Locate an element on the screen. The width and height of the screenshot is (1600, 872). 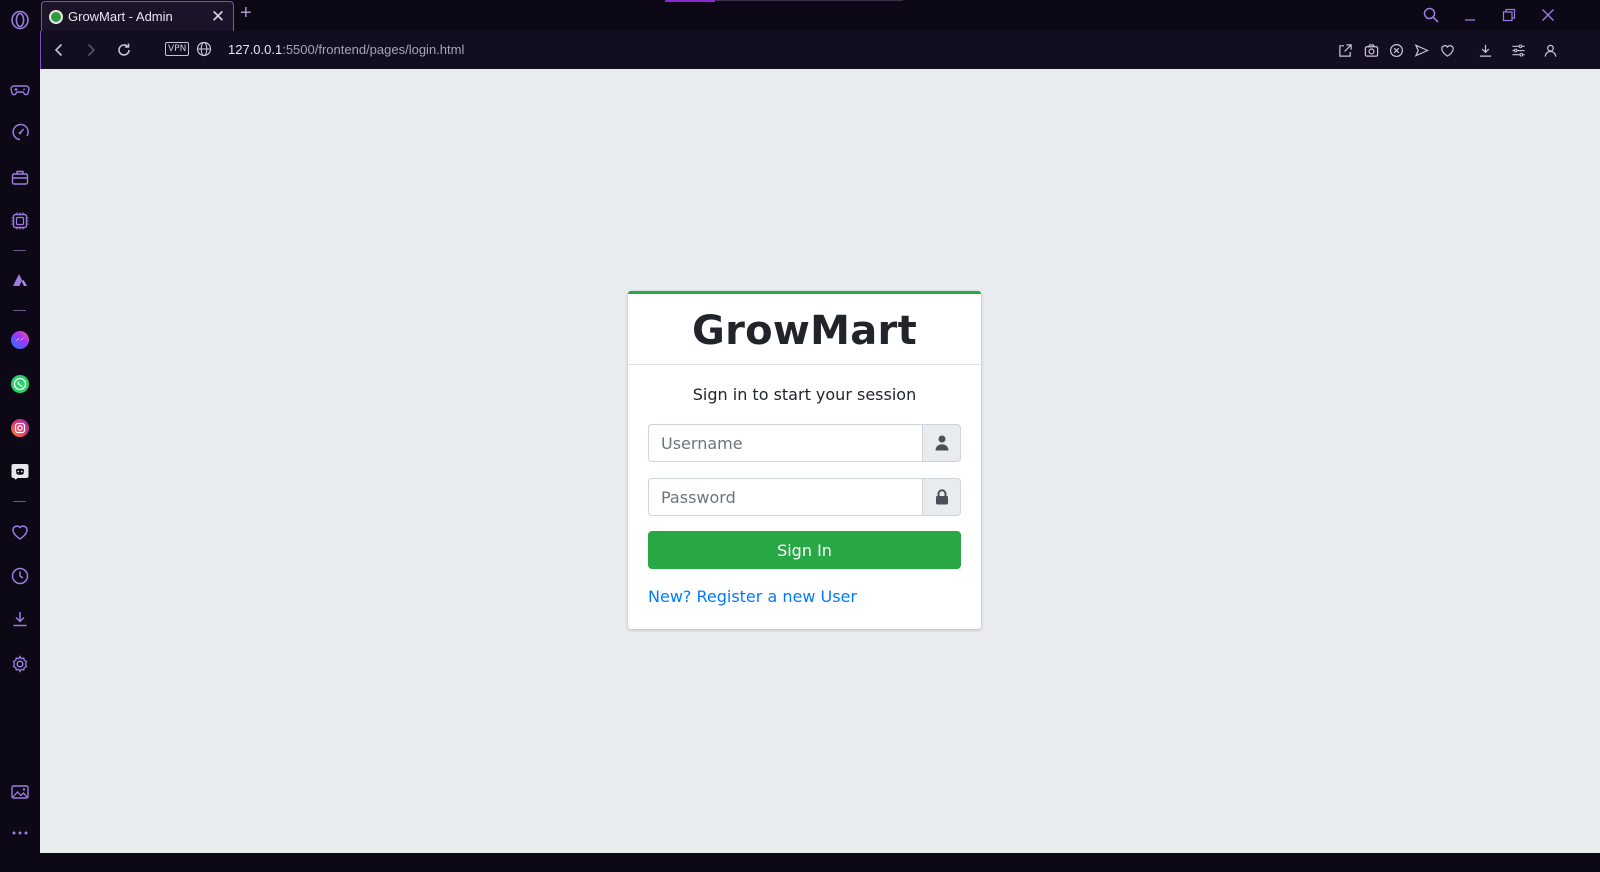
growmart-favicon-icon is located at coordinates (56, 16).